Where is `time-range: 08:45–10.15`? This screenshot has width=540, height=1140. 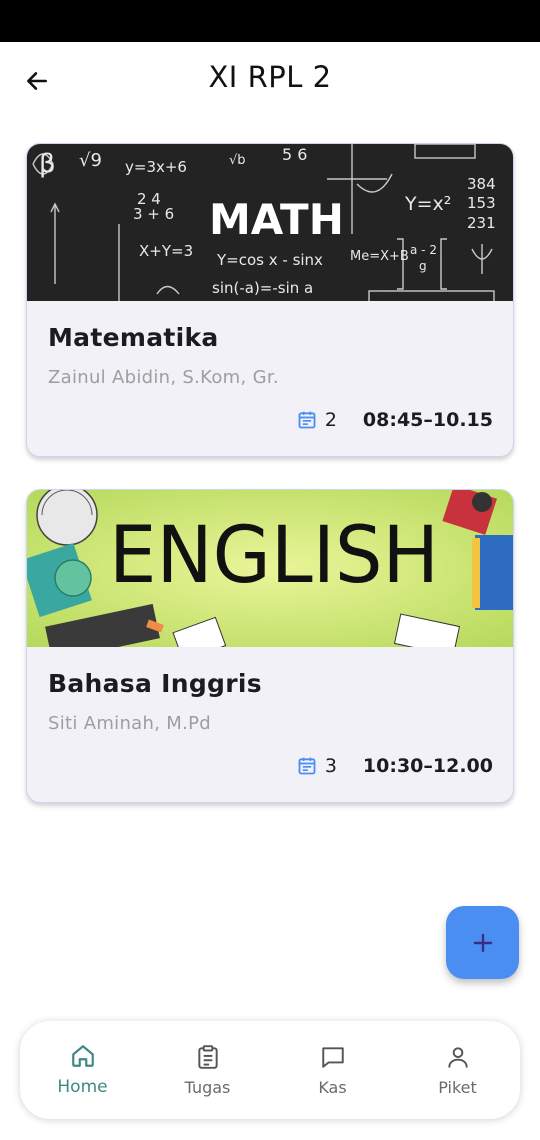 time-range: 08:45–10.15 is located at coordinates (427, 420).